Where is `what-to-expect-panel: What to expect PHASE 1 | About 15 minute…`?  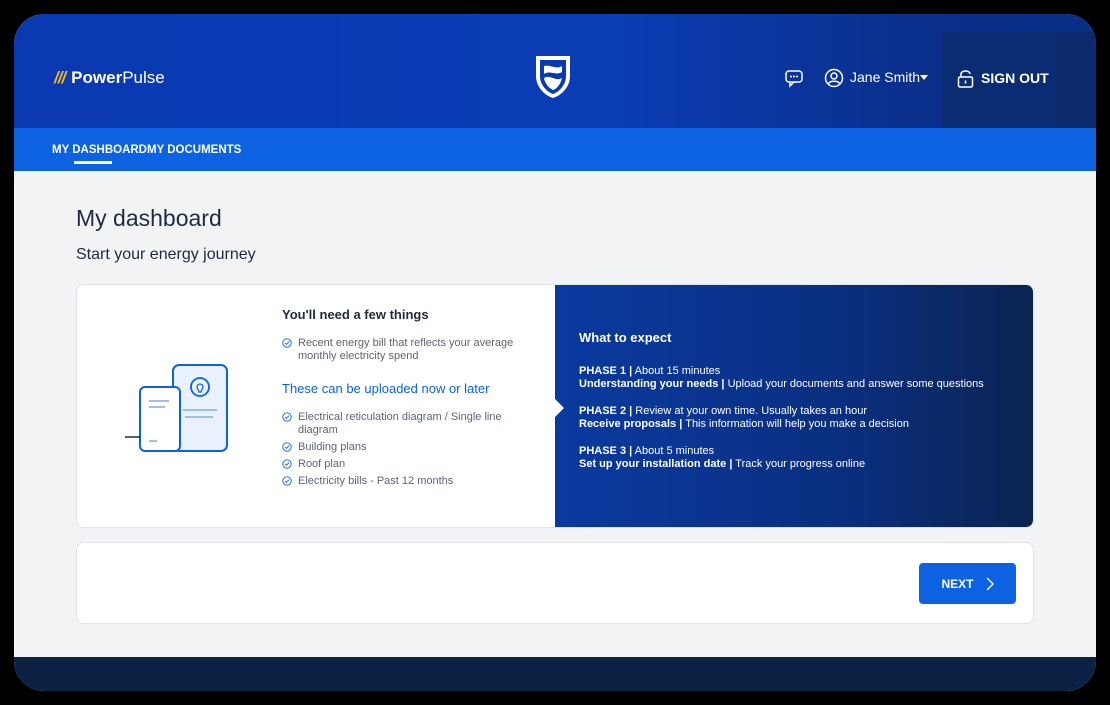
what-to-expect-panel: What to expect PHASE 1 | About 15 minute… is located at coordinates (794, 406).